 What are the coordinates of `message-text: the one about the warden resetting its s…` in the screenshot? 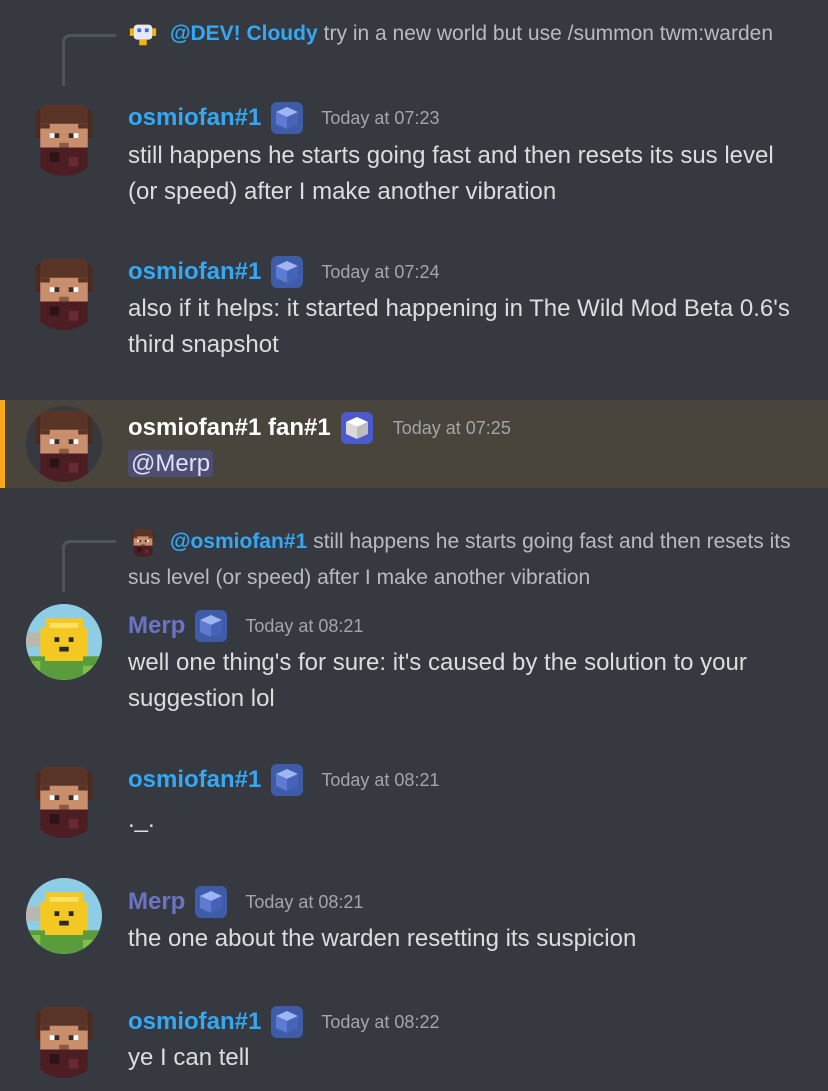 It's located at (382, 938).